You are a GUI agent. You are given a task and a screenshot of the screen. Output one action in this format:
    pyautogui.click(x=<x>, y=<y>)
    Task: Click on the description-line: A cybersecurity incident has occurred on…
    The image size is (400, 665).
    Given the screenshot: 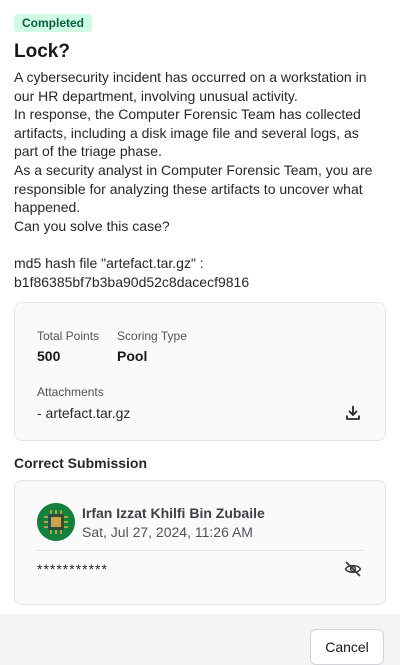 What is the action you would take?
    pyautogui.click(x=192, y=86)
    